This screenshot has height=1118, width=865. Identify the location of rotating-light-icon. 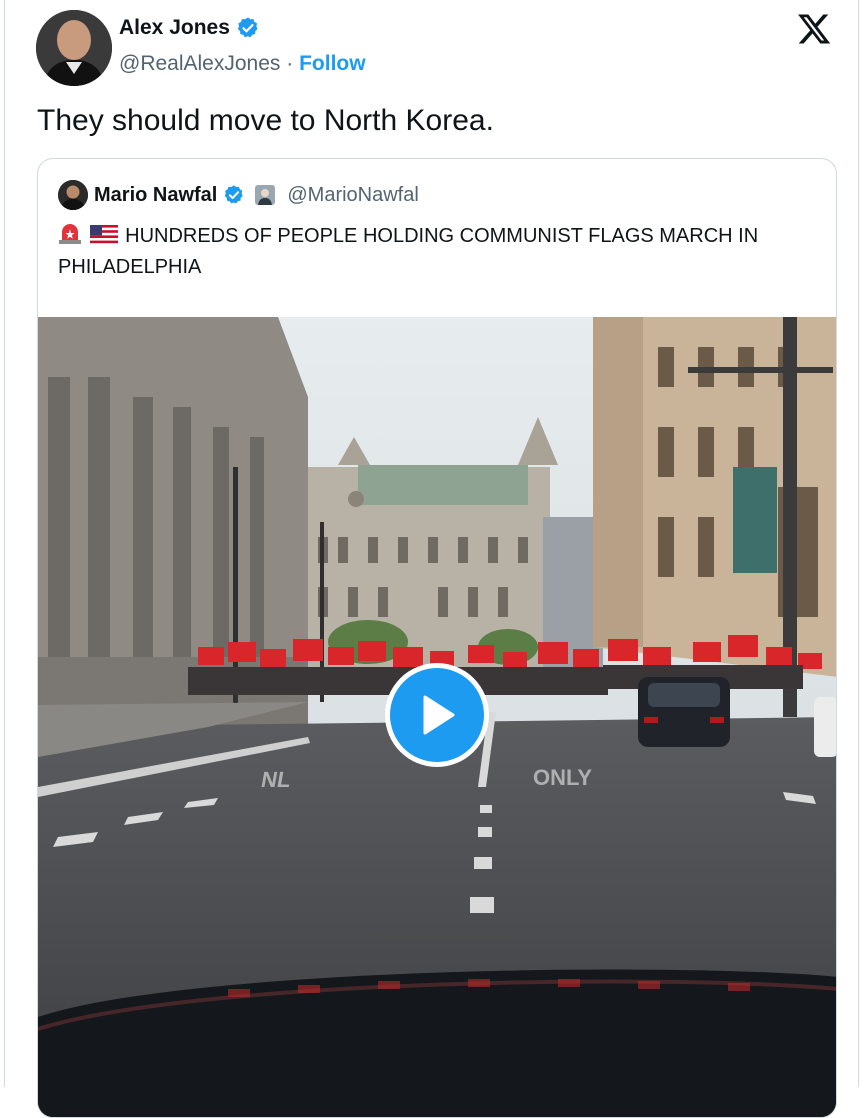
(70, 234).